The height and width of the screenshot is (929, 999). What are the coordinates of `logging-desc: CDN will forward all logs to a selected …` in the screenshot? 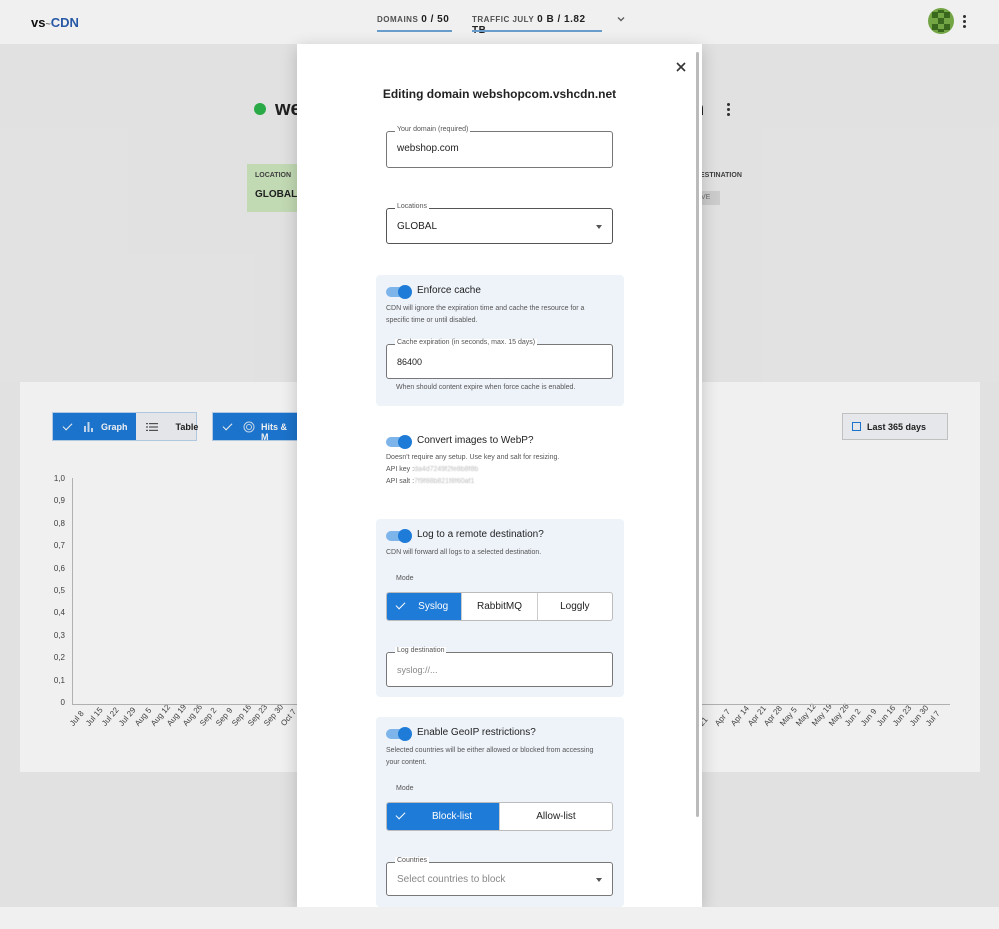 It's located at (464, 552).